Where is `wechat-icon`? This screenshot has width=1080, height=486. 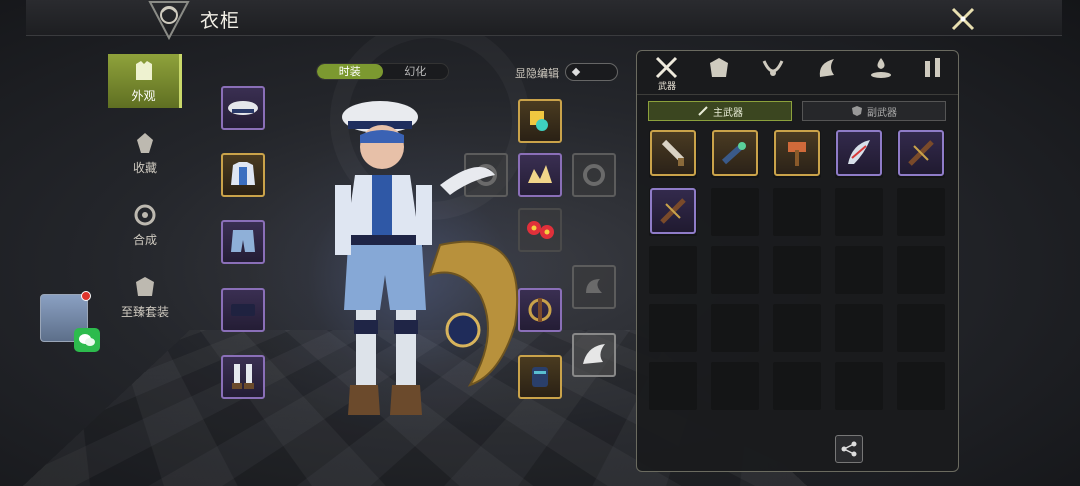
wechat-icon is located at coordinates (87, 340).